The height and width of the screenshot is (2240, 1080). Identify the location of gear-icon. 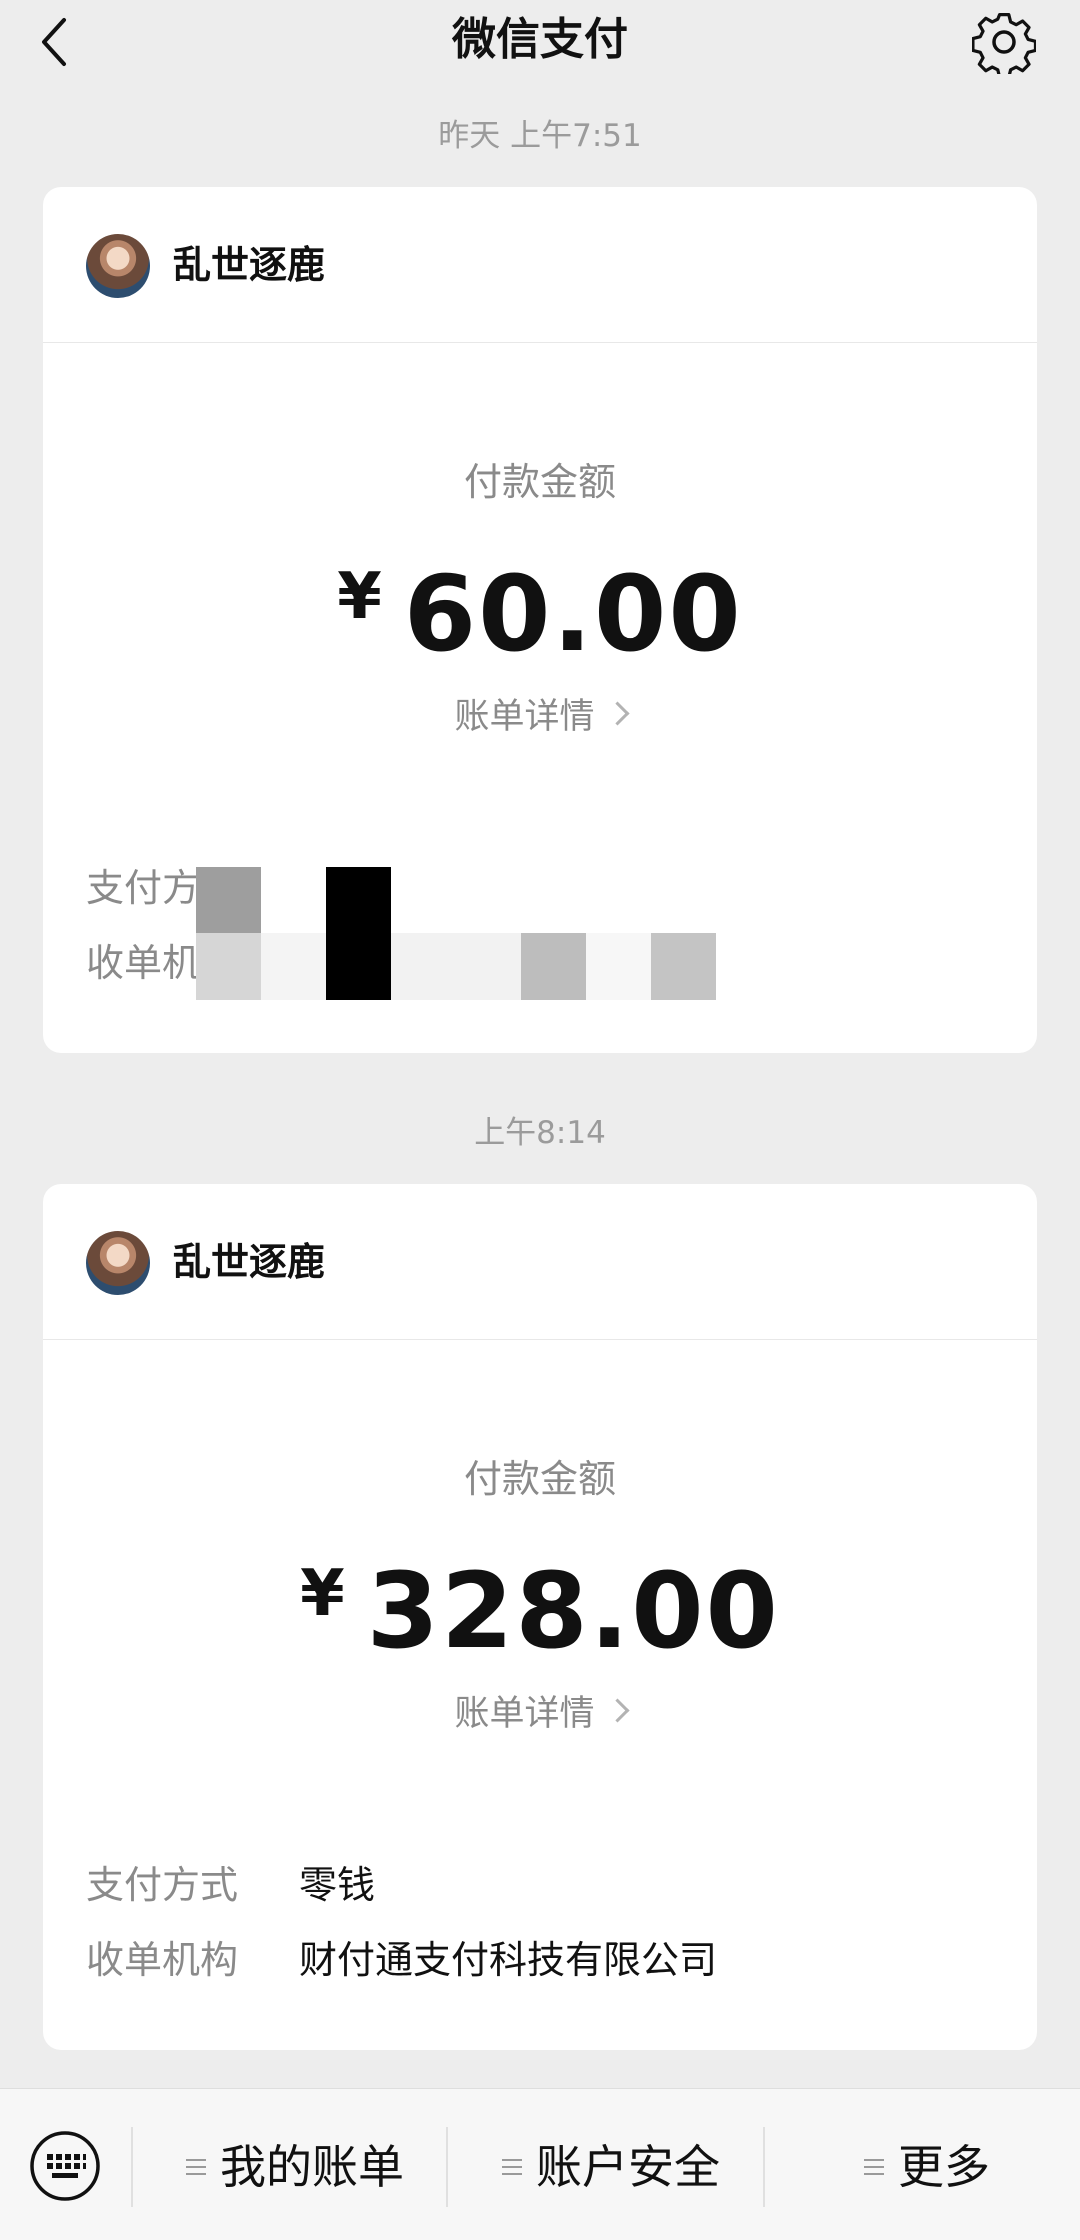
(1004, 42).